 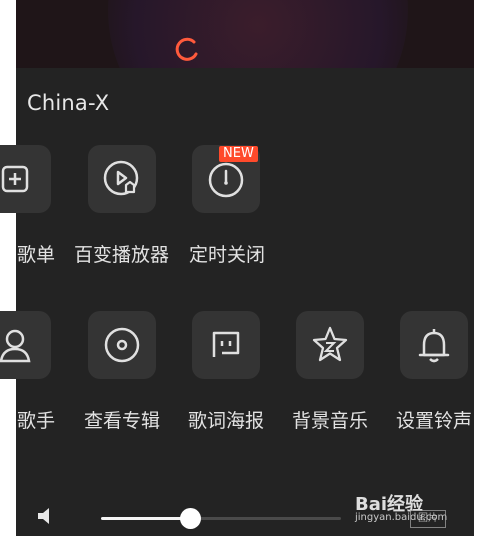 I want to click on lyrics-poster-tile, so click(x=226, y=345).